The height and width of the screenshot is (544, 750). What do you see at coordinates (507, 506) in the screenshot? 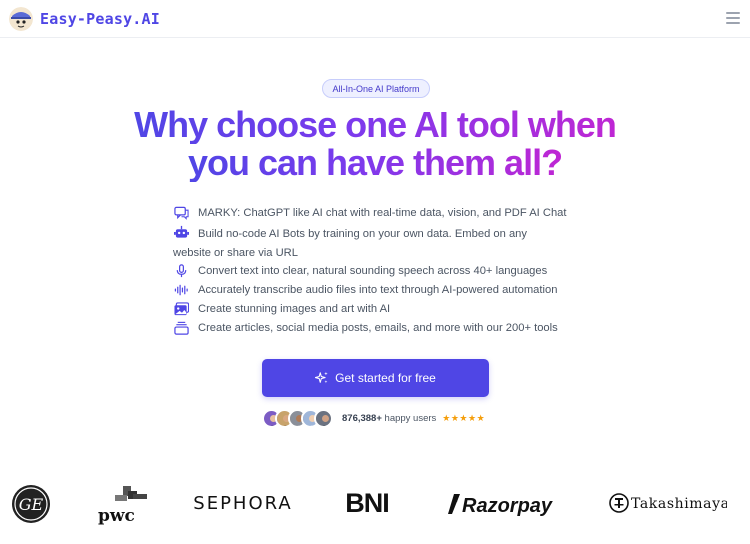
I see `razorpay-logo-text: Razorpay` at bounding box center [507, 506].